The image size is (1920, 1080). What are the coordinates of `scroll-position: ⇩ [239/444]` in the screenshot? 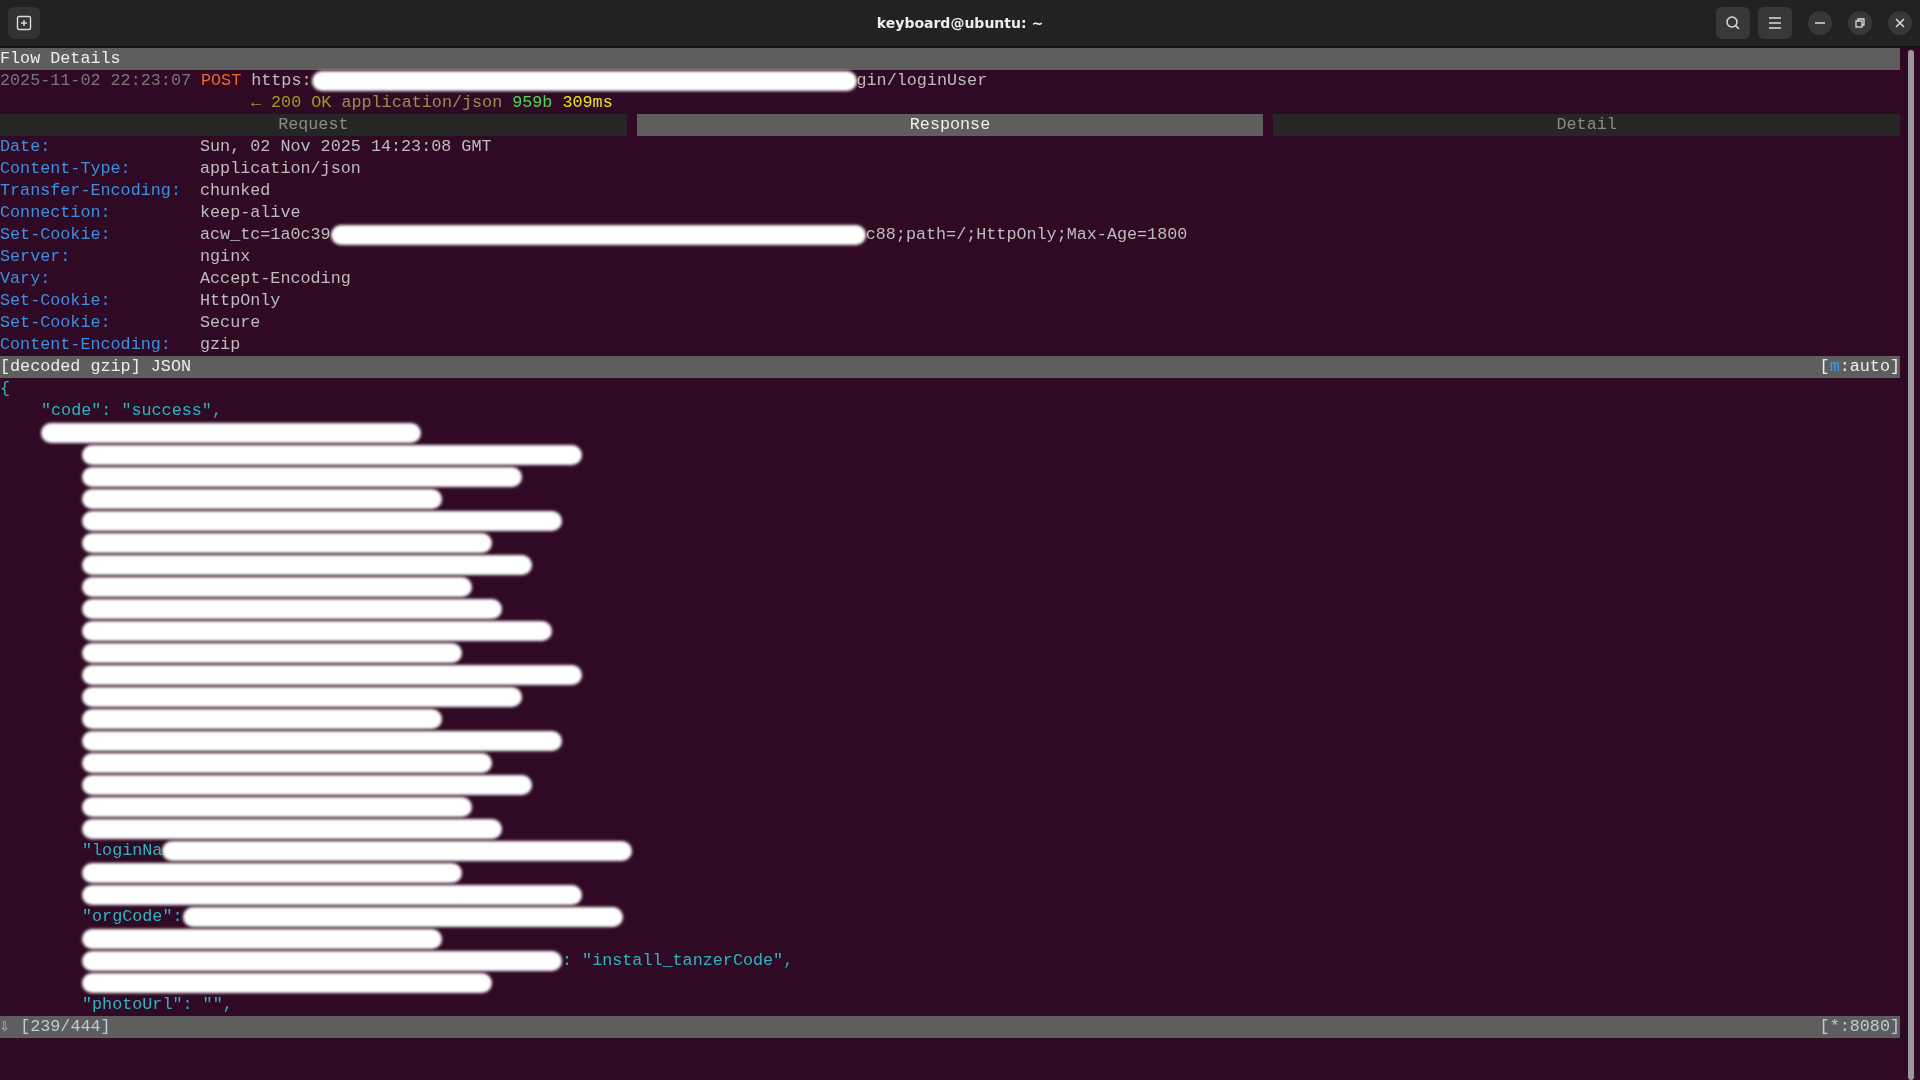 It's located at (55, 1027).